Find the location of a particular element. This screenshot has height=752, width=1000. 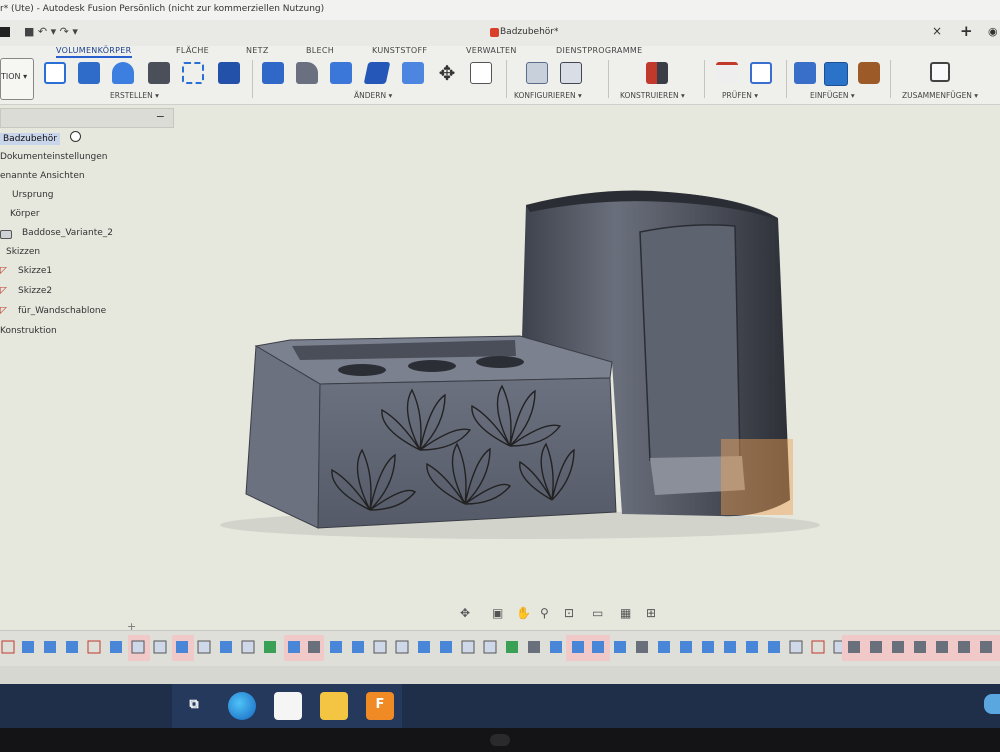

monitor-logo-icon is located at coordinates (500, 740).